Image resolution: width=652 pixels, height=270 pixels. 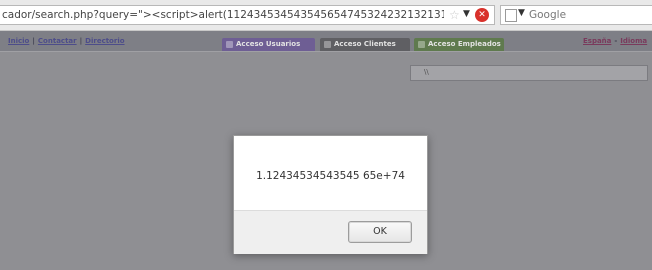 I want to click on tab-acceso-empleados: Acceso Empleados, so click(x=459, y=44).